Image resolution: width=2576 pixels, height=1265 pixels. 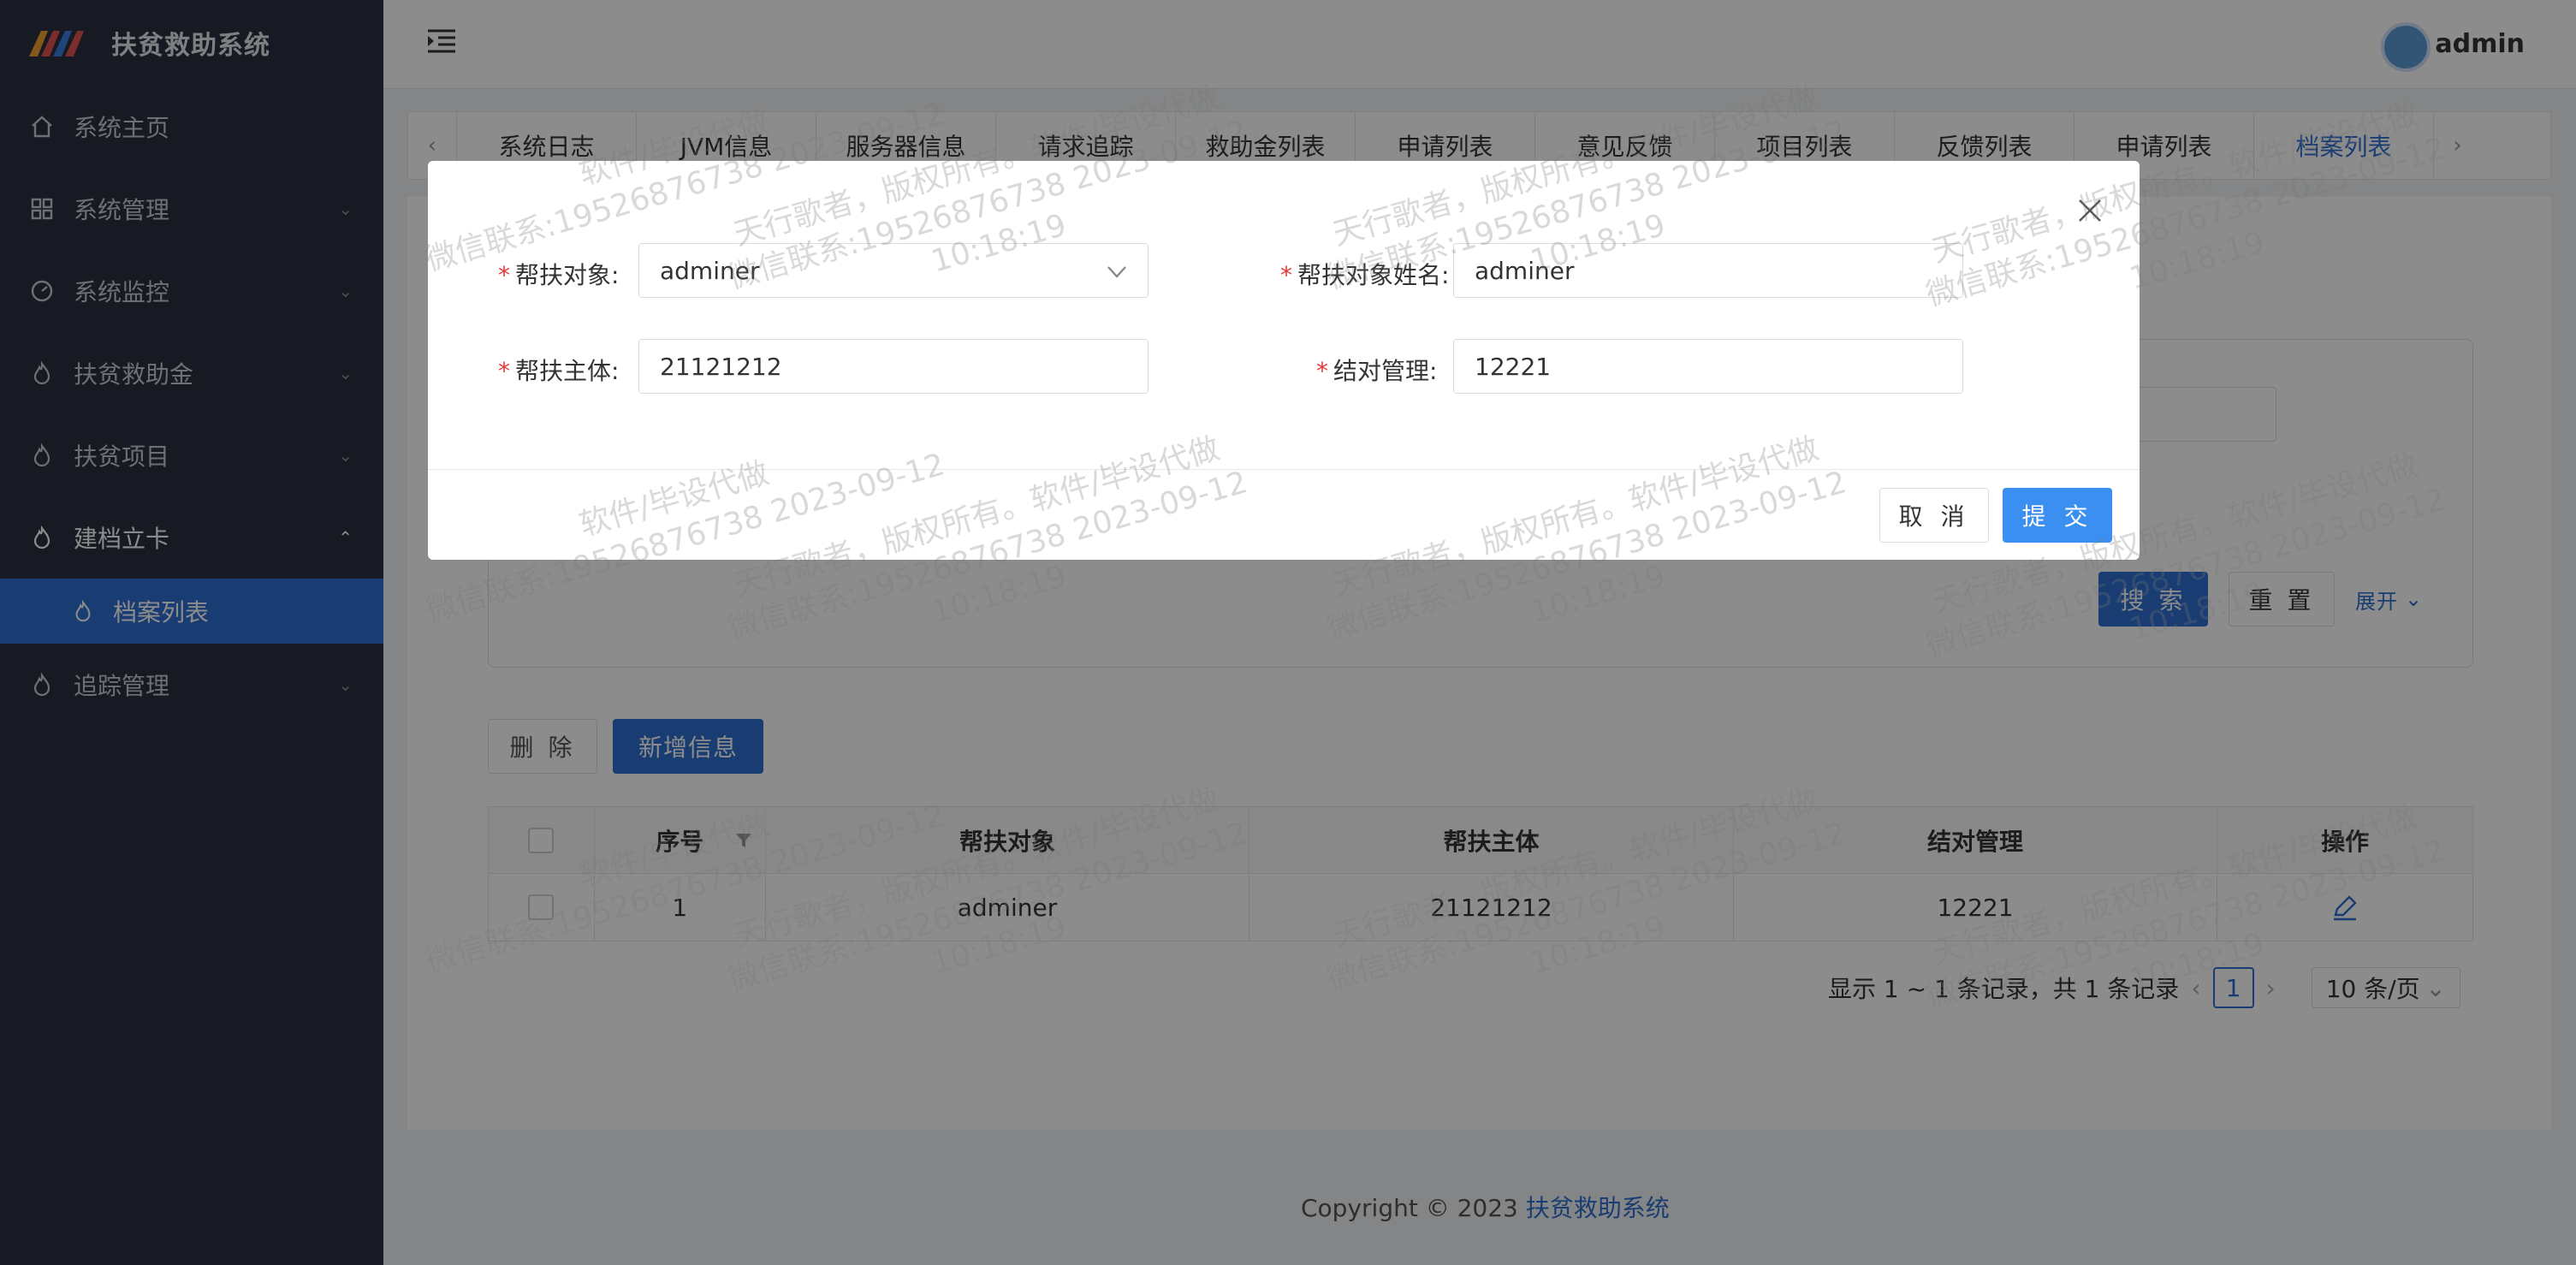 I want to click on submit-button: 提 交, so click(x=2057, y=515).